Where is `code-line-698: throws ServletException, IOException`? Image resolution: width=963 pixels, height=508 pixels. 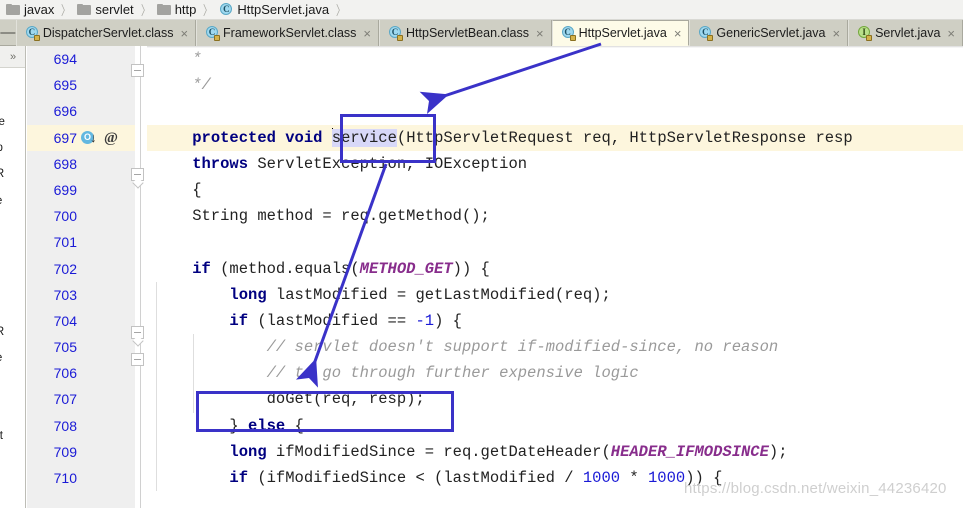
code-line-698: throws ServletException, IOException is located at coordinates (555, 164).